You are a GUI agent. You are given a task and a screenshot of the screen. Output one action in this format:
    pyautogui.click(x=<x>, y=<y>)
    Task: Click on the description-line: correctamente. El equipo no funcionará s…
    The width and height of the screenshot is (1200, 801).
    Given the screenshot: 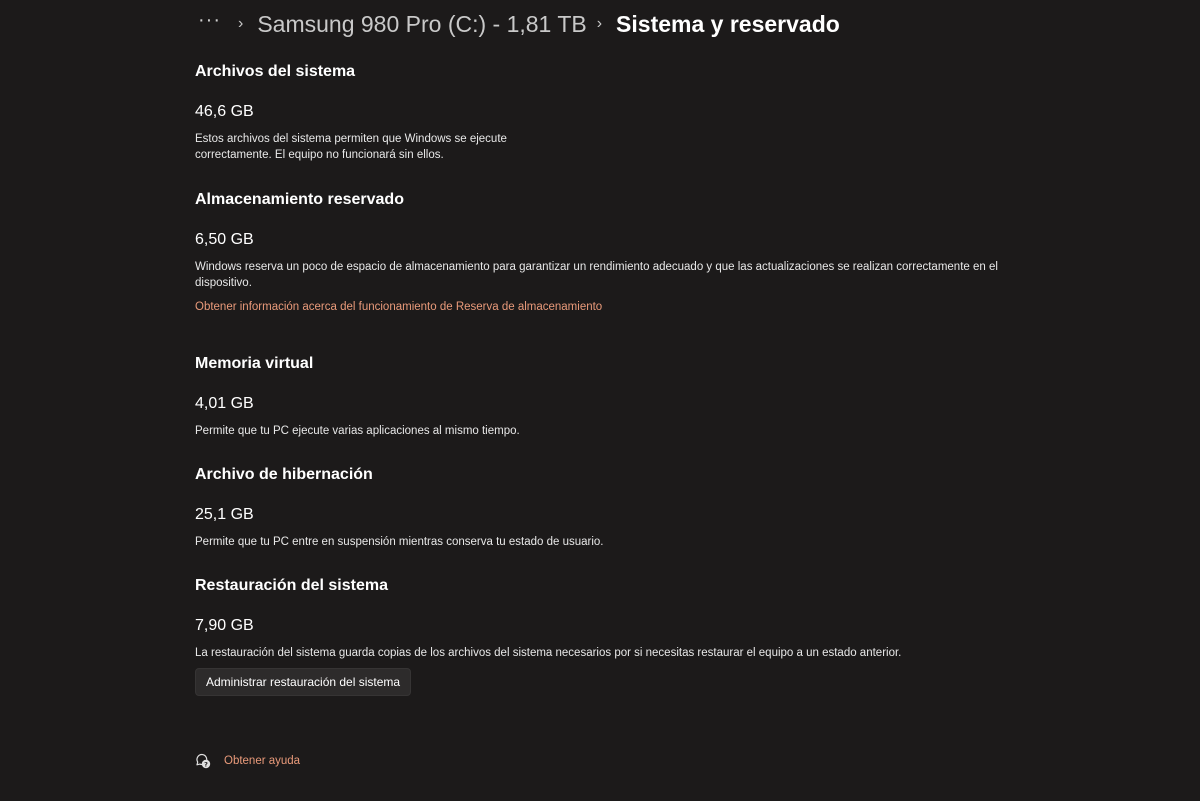 What is the action you would take?
    pyautogui.click(x=319, y=155)
    